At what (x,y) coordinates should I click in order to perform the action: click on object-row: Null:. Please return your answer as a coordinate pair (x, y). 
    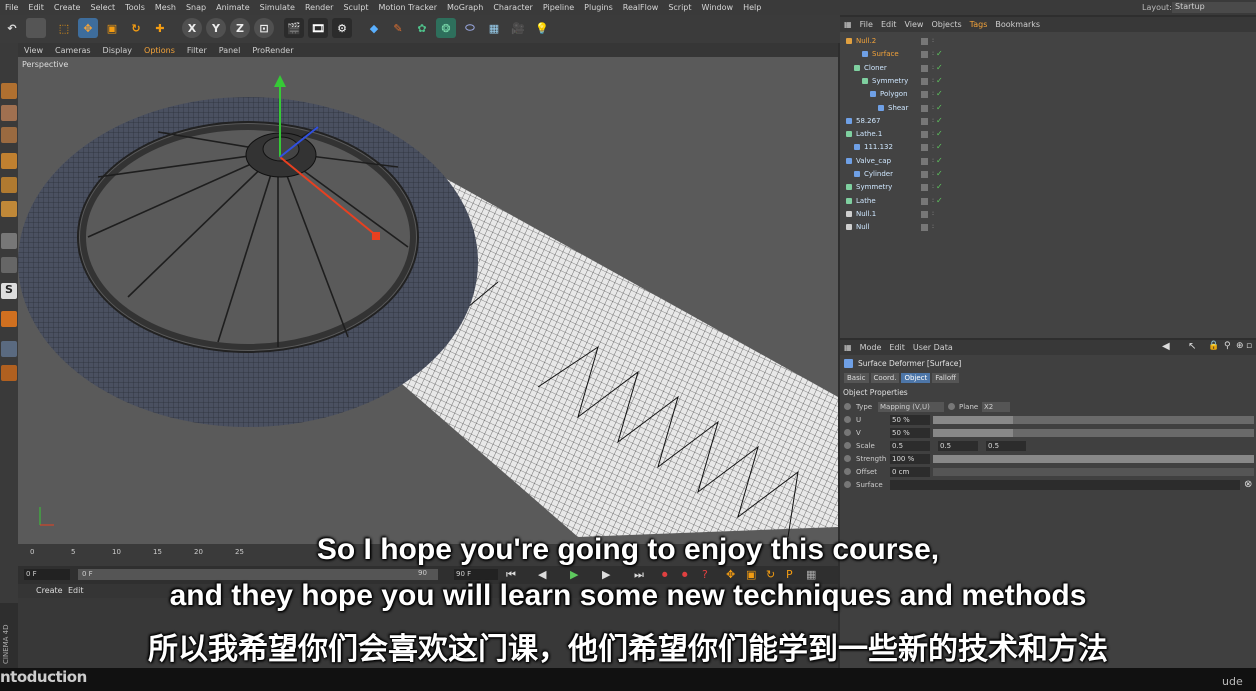
    Looking at the image, I should click on (1048, 227).